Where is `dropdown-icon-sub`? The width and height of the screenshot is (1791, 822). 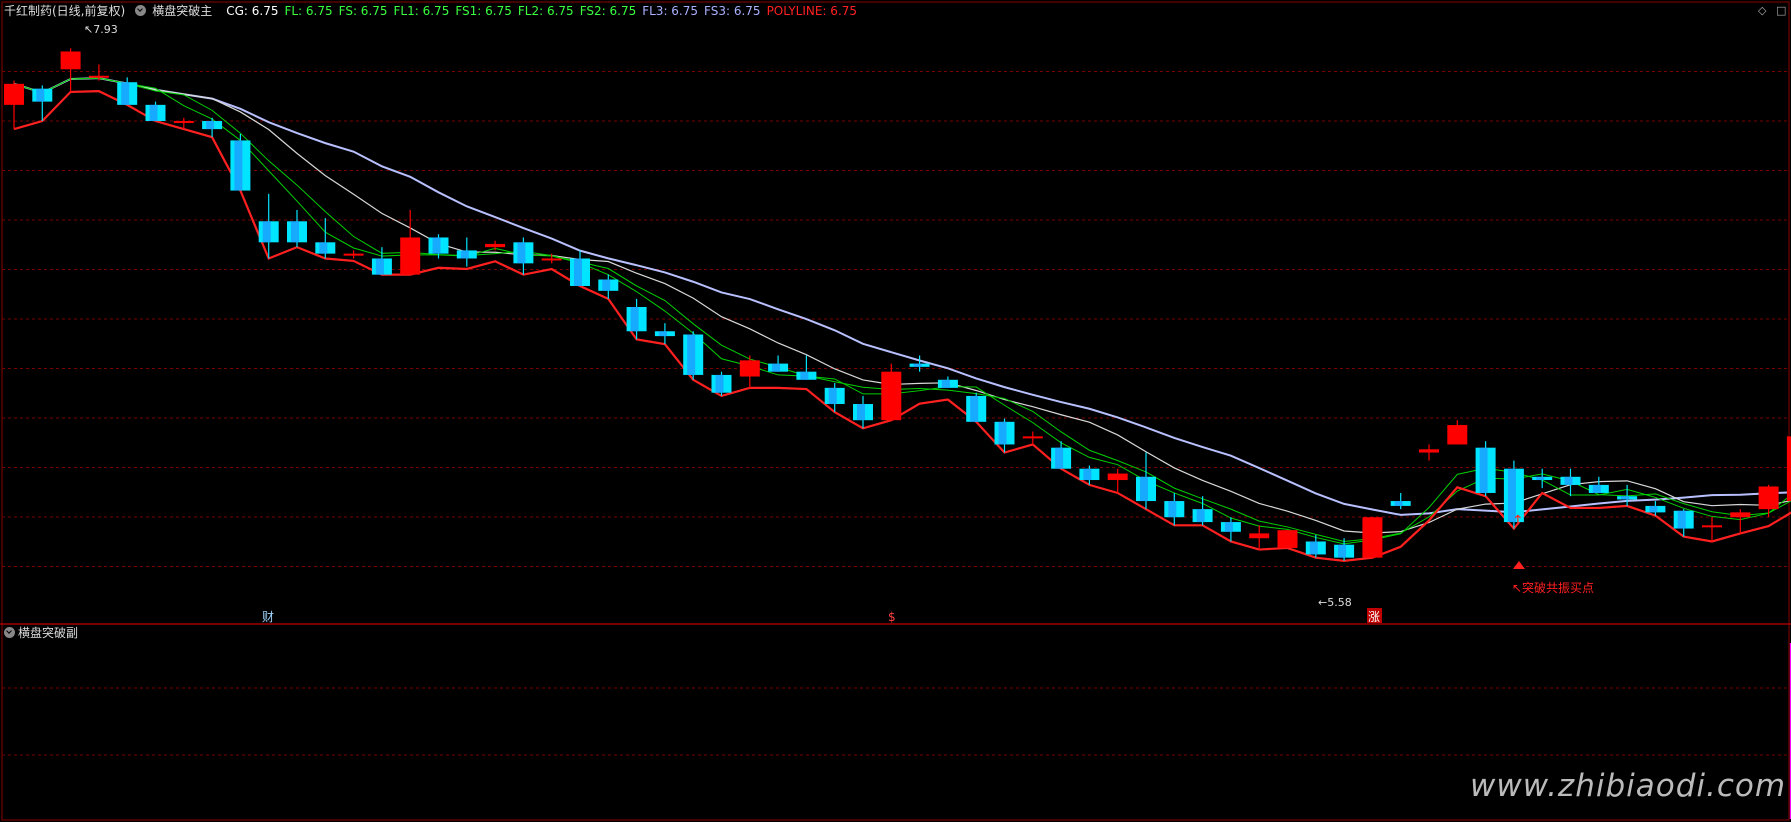 dropdown-icon-sub is located at coordinates (9, 632).